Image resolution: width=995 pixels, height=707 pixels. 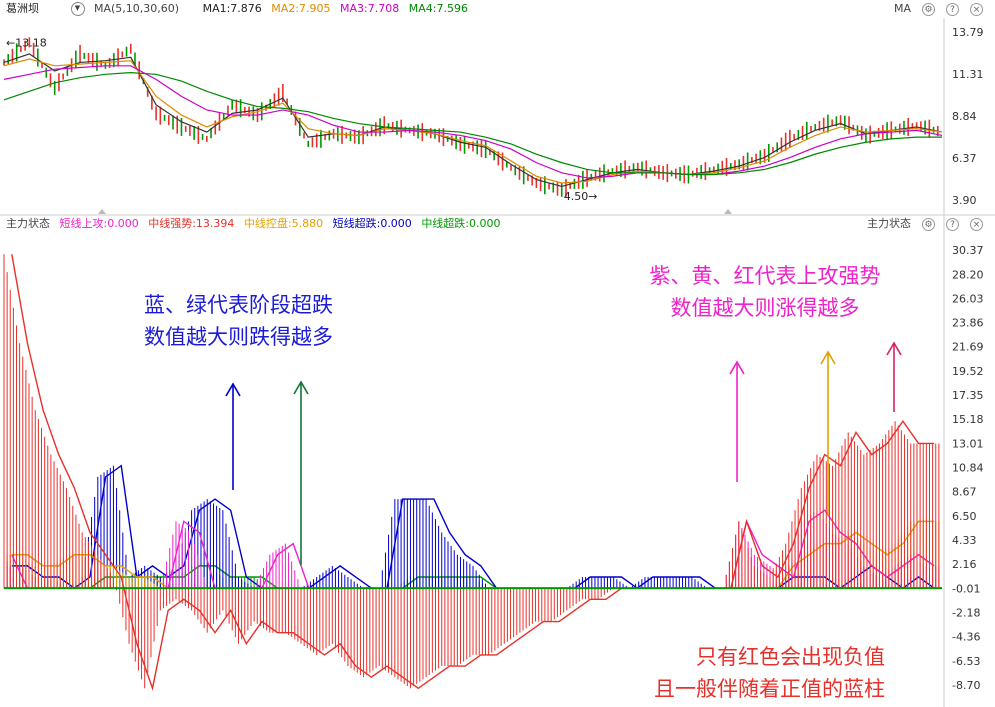 What do you see at coordinates (968, 419) in the screenshot?
I see `indicator-y-tick: 15.18` at bounding box center [968, 419].